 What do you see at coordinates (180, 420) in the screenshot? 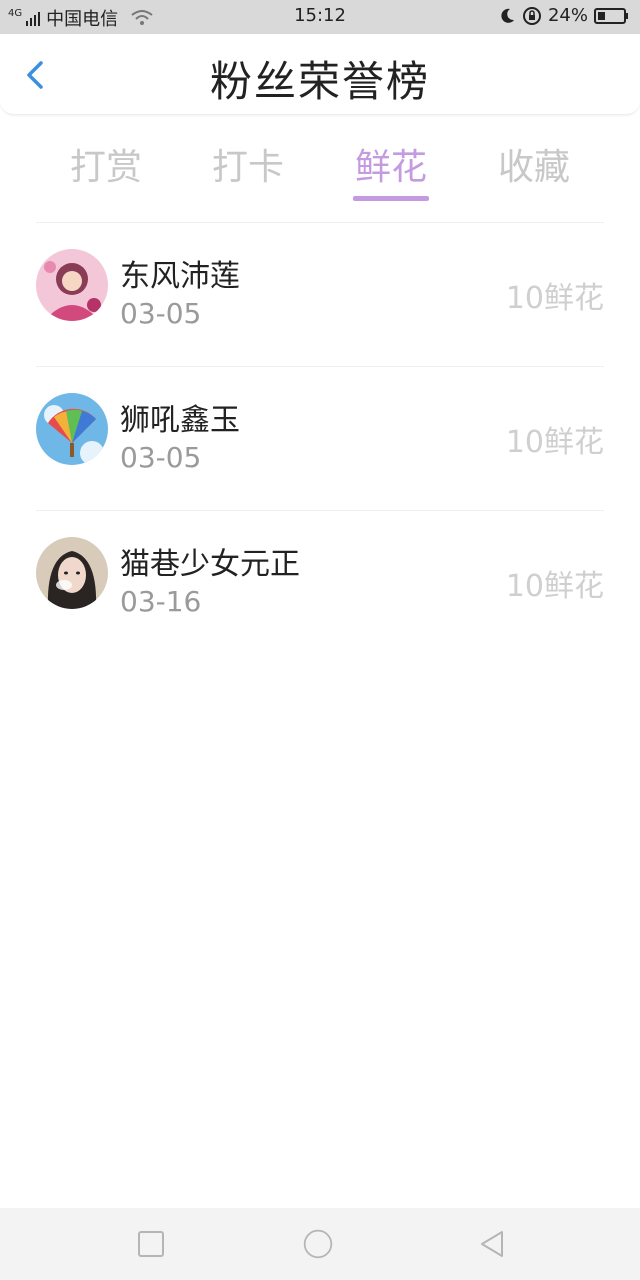
I see `fan-name: 狮吼鑫玉` at bounding box center [180, 420].